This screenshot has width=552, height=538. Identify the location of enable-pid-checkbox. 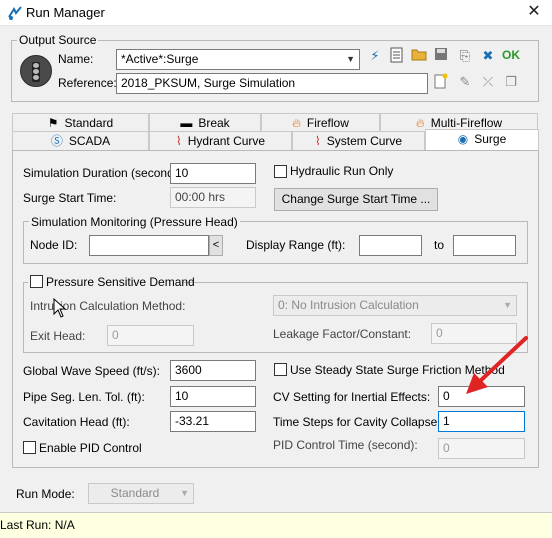
(29, 447).